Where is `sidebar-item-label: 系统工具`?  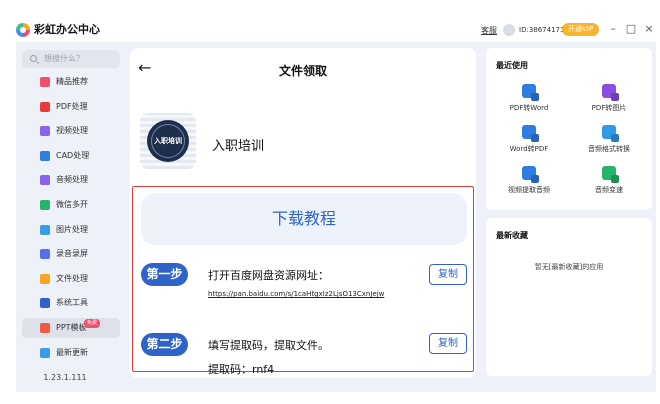 sidebar-item-label: 系统工具 is located at coordinates (72, 303).